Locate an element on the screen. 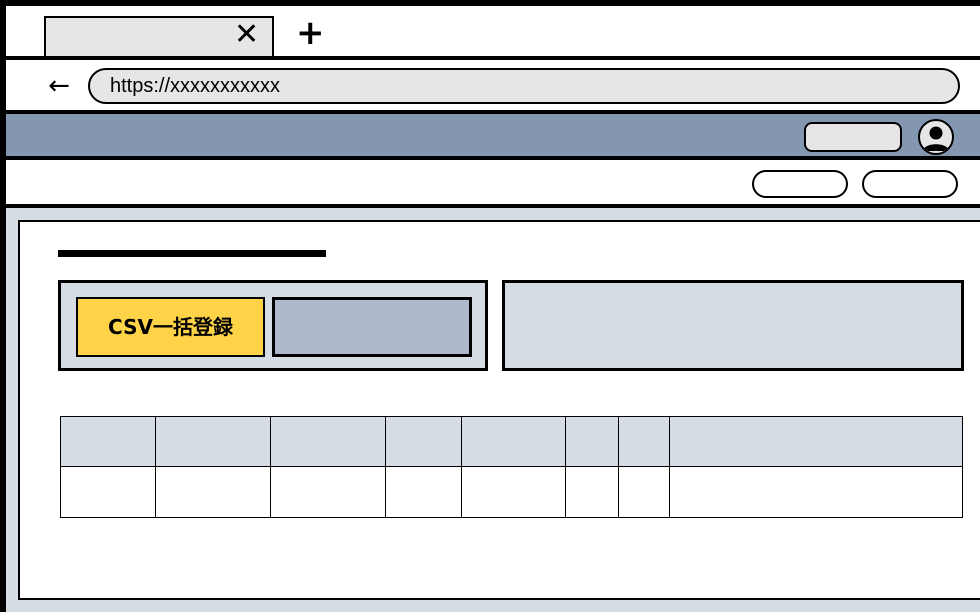 Image resolution: width=980 pixels, height=612 pixels. table-row is located at coordinates (511, 492).